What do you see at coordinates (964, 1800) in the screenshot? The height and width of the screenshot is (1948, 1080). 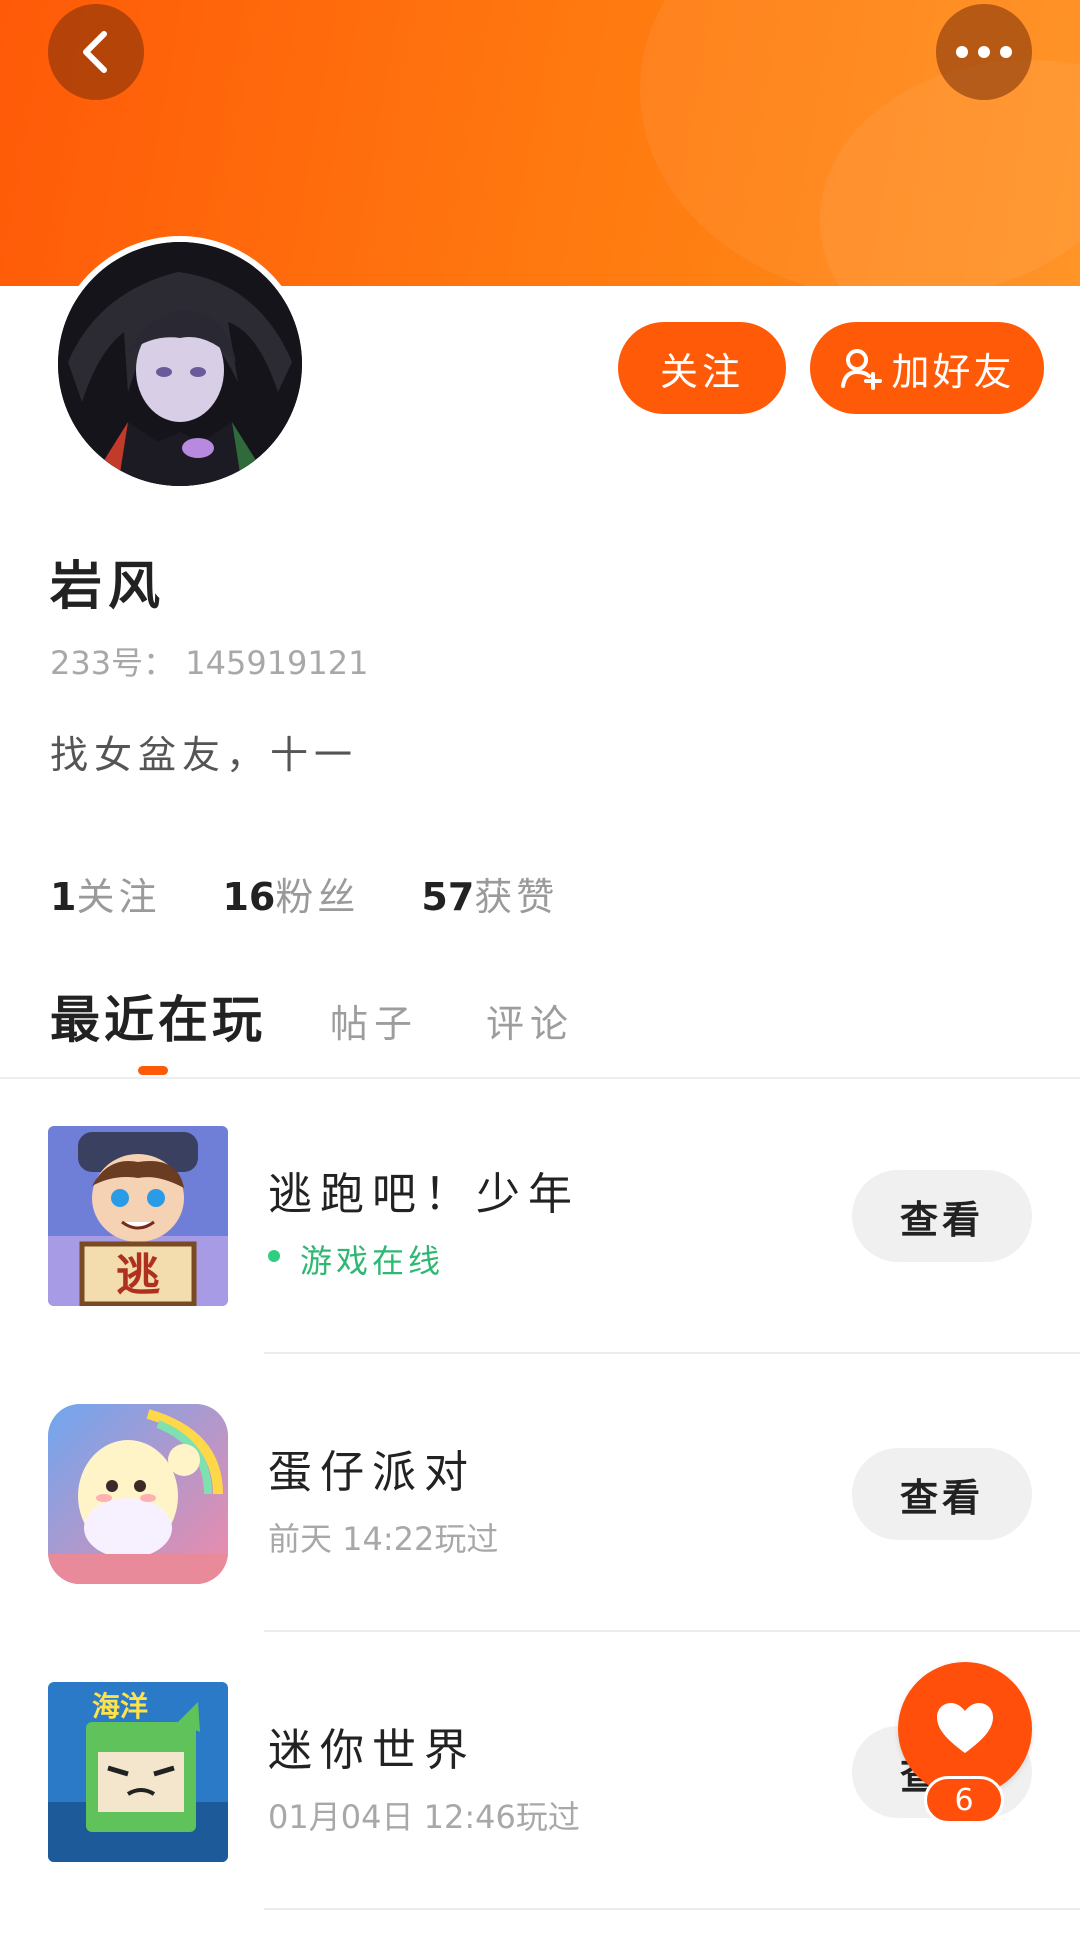 I see `like-count-badge: 6` at bounding box center [964, 1800].